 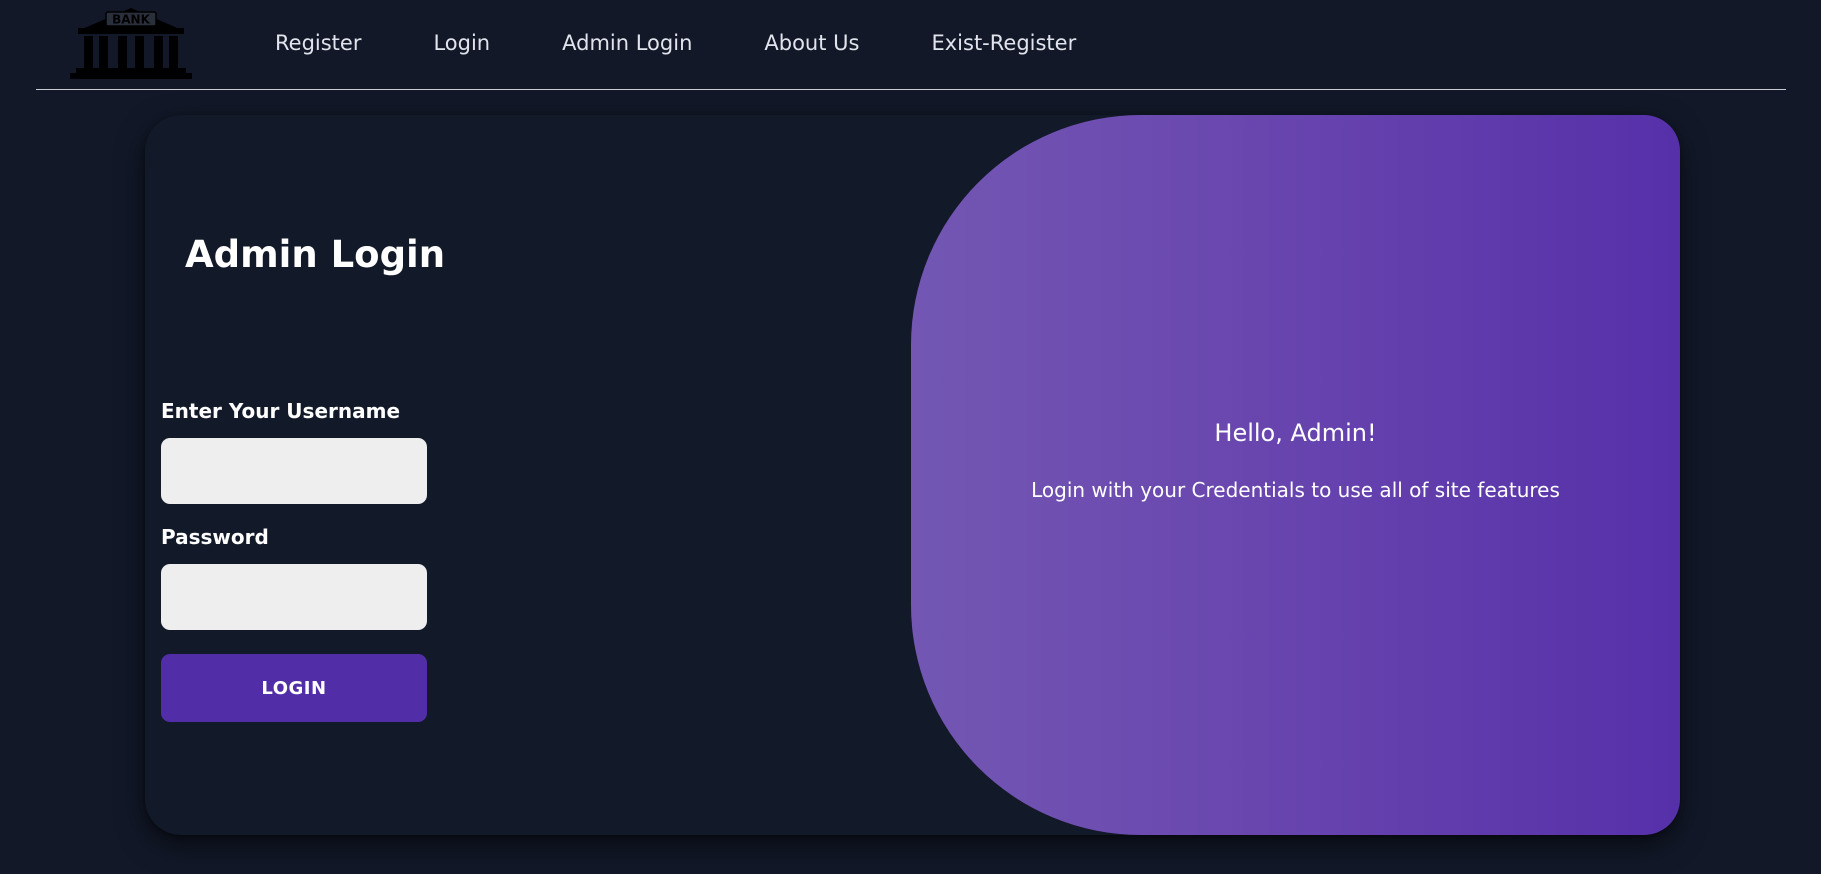 What do you see at coordinates (294, 597) in the screenshot?
I see `password-input` at bounding box center [294, 597].